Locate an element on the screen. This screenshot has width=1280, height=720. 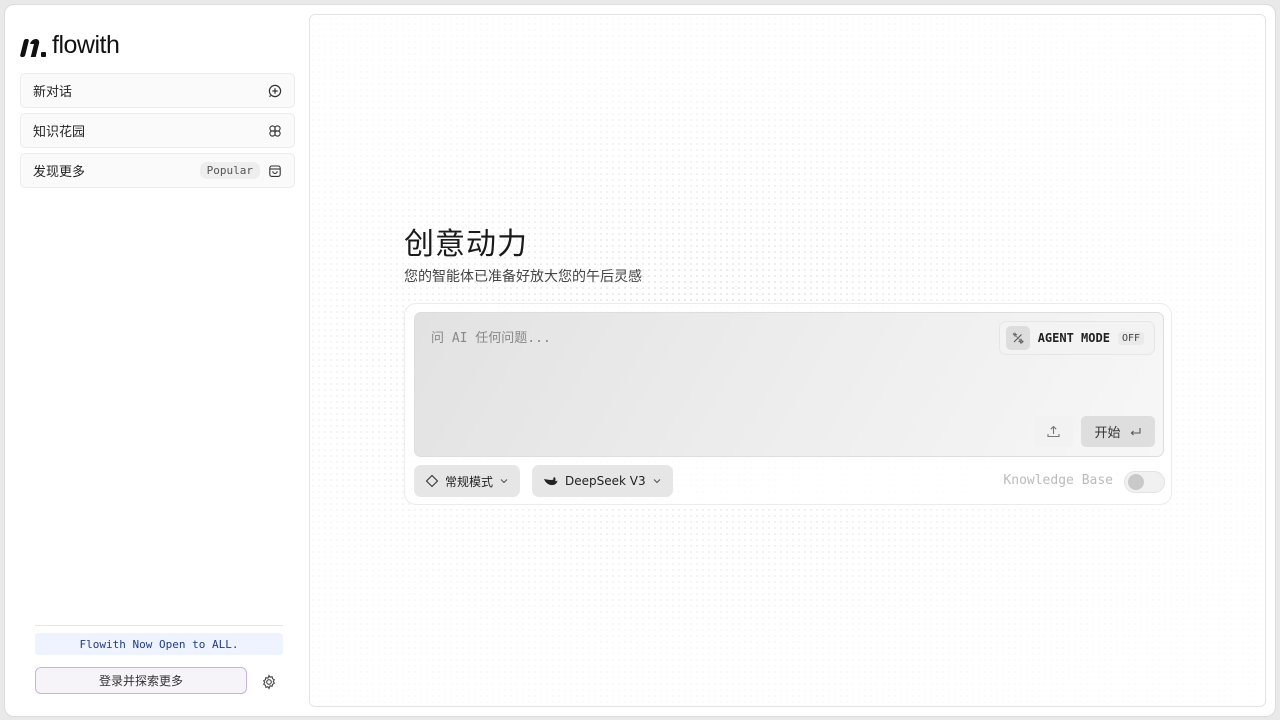
popular-badge: Popular is located at coordinates (229, 170).